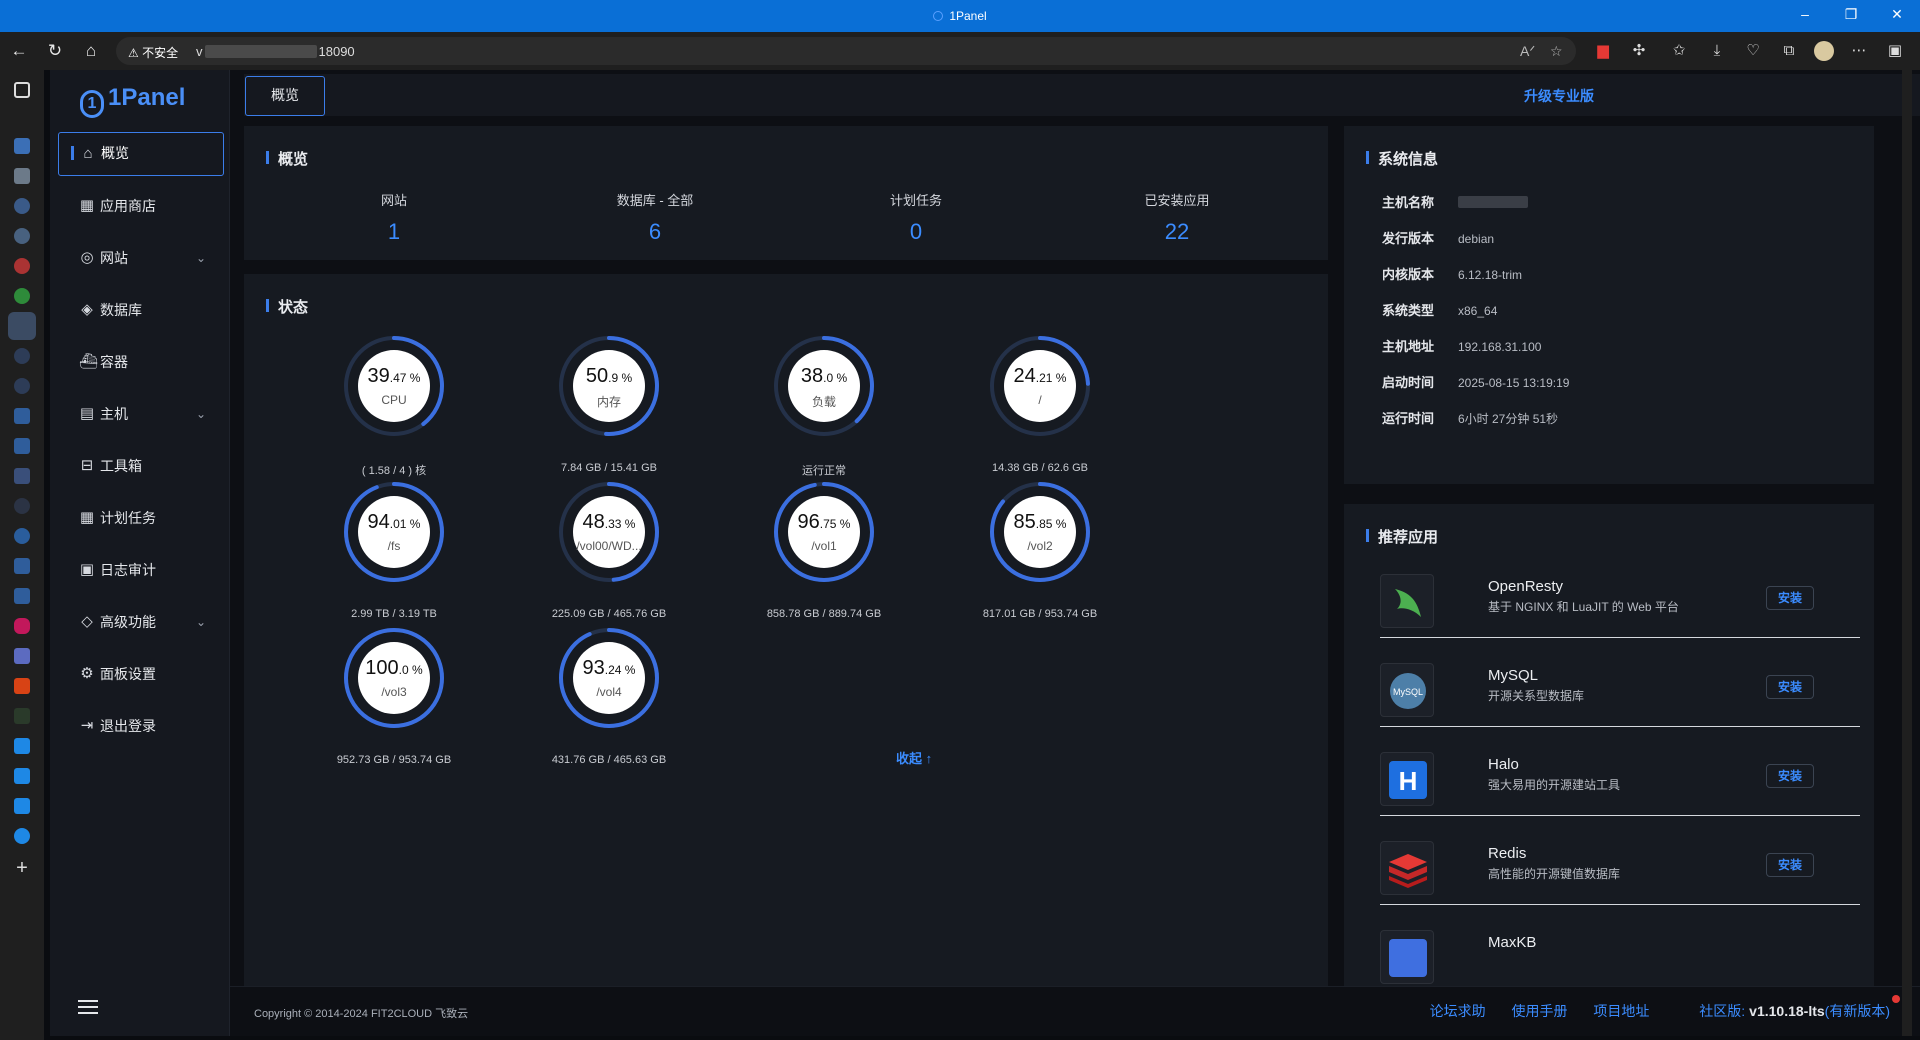 The image size is (1920, 1040). I want to click on update-link: (有新版本), so click(1857, 1011).